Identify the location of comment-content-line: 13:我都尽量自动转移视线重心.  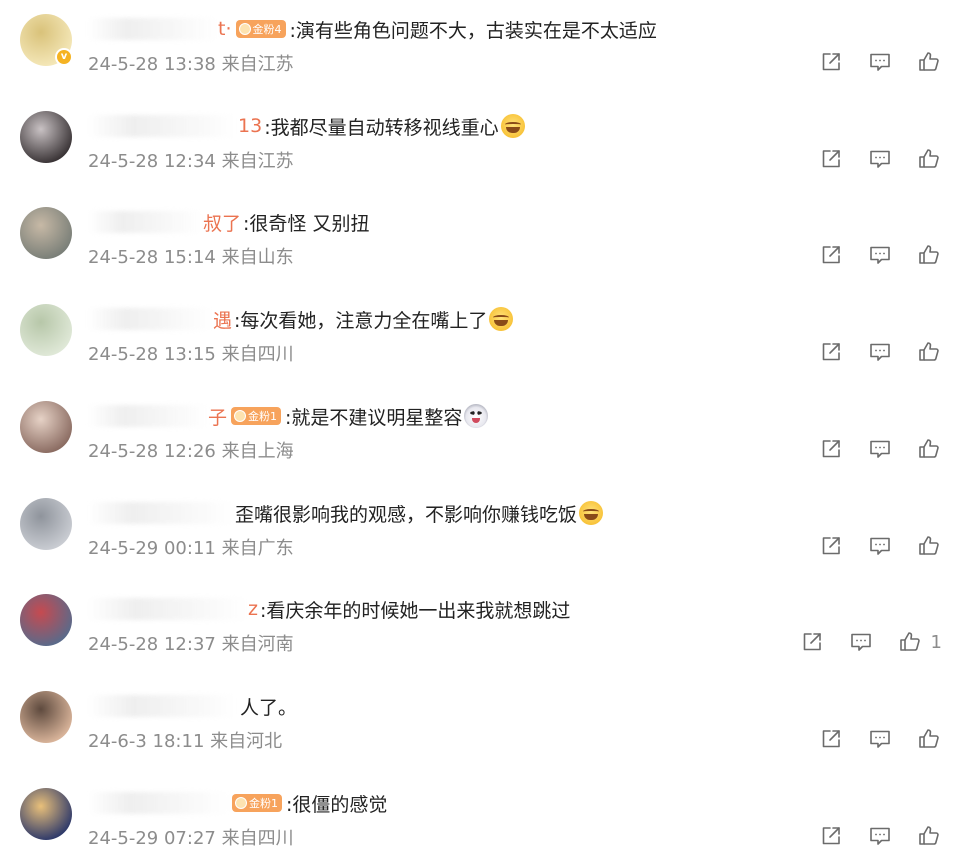
(306, 126).